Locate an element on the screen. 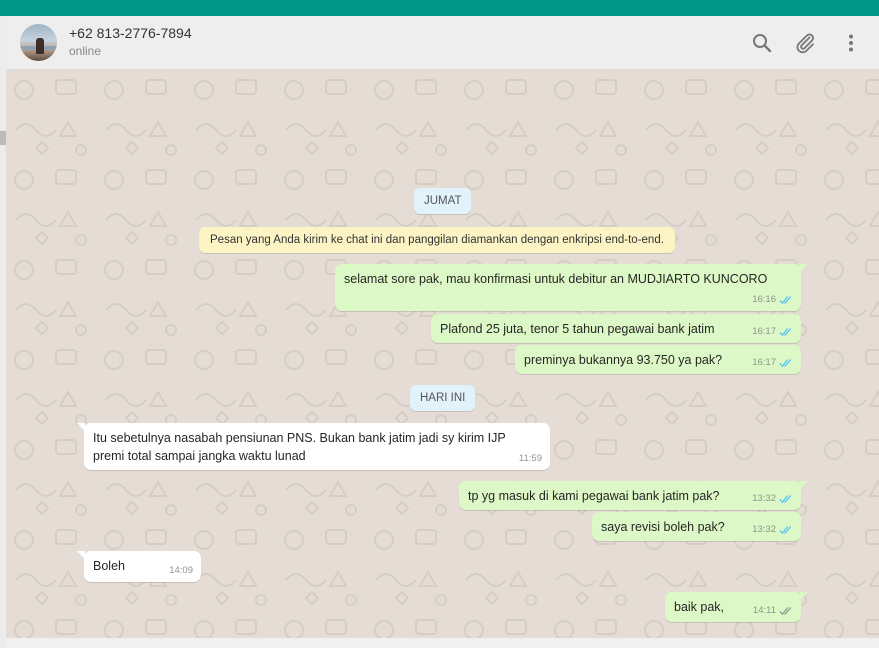 This screenshot has height=648, width=879. message-text: Boleh is located at coordinates (109, 566).